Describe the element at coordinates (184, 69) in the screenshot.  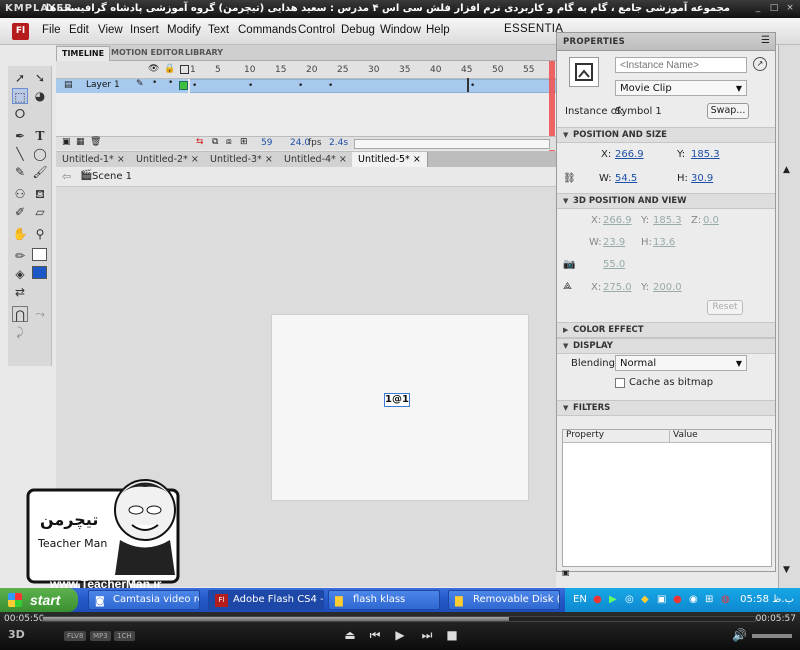
I see `outline-layers-icon` at that location.